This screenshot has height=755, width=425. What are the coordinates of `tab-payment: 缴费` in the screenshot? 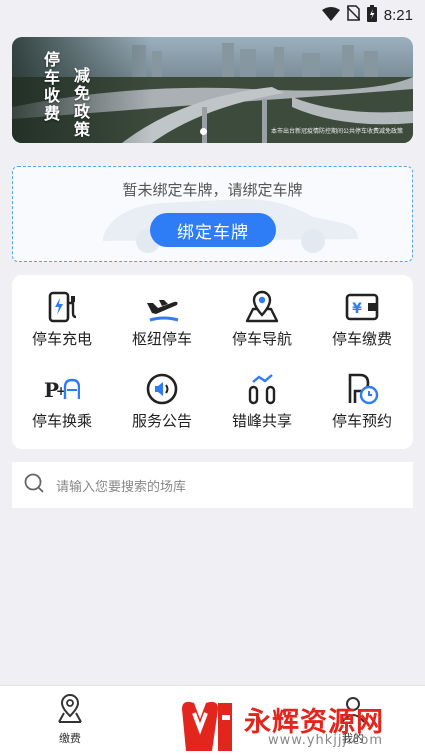 It's located at (70, 720).